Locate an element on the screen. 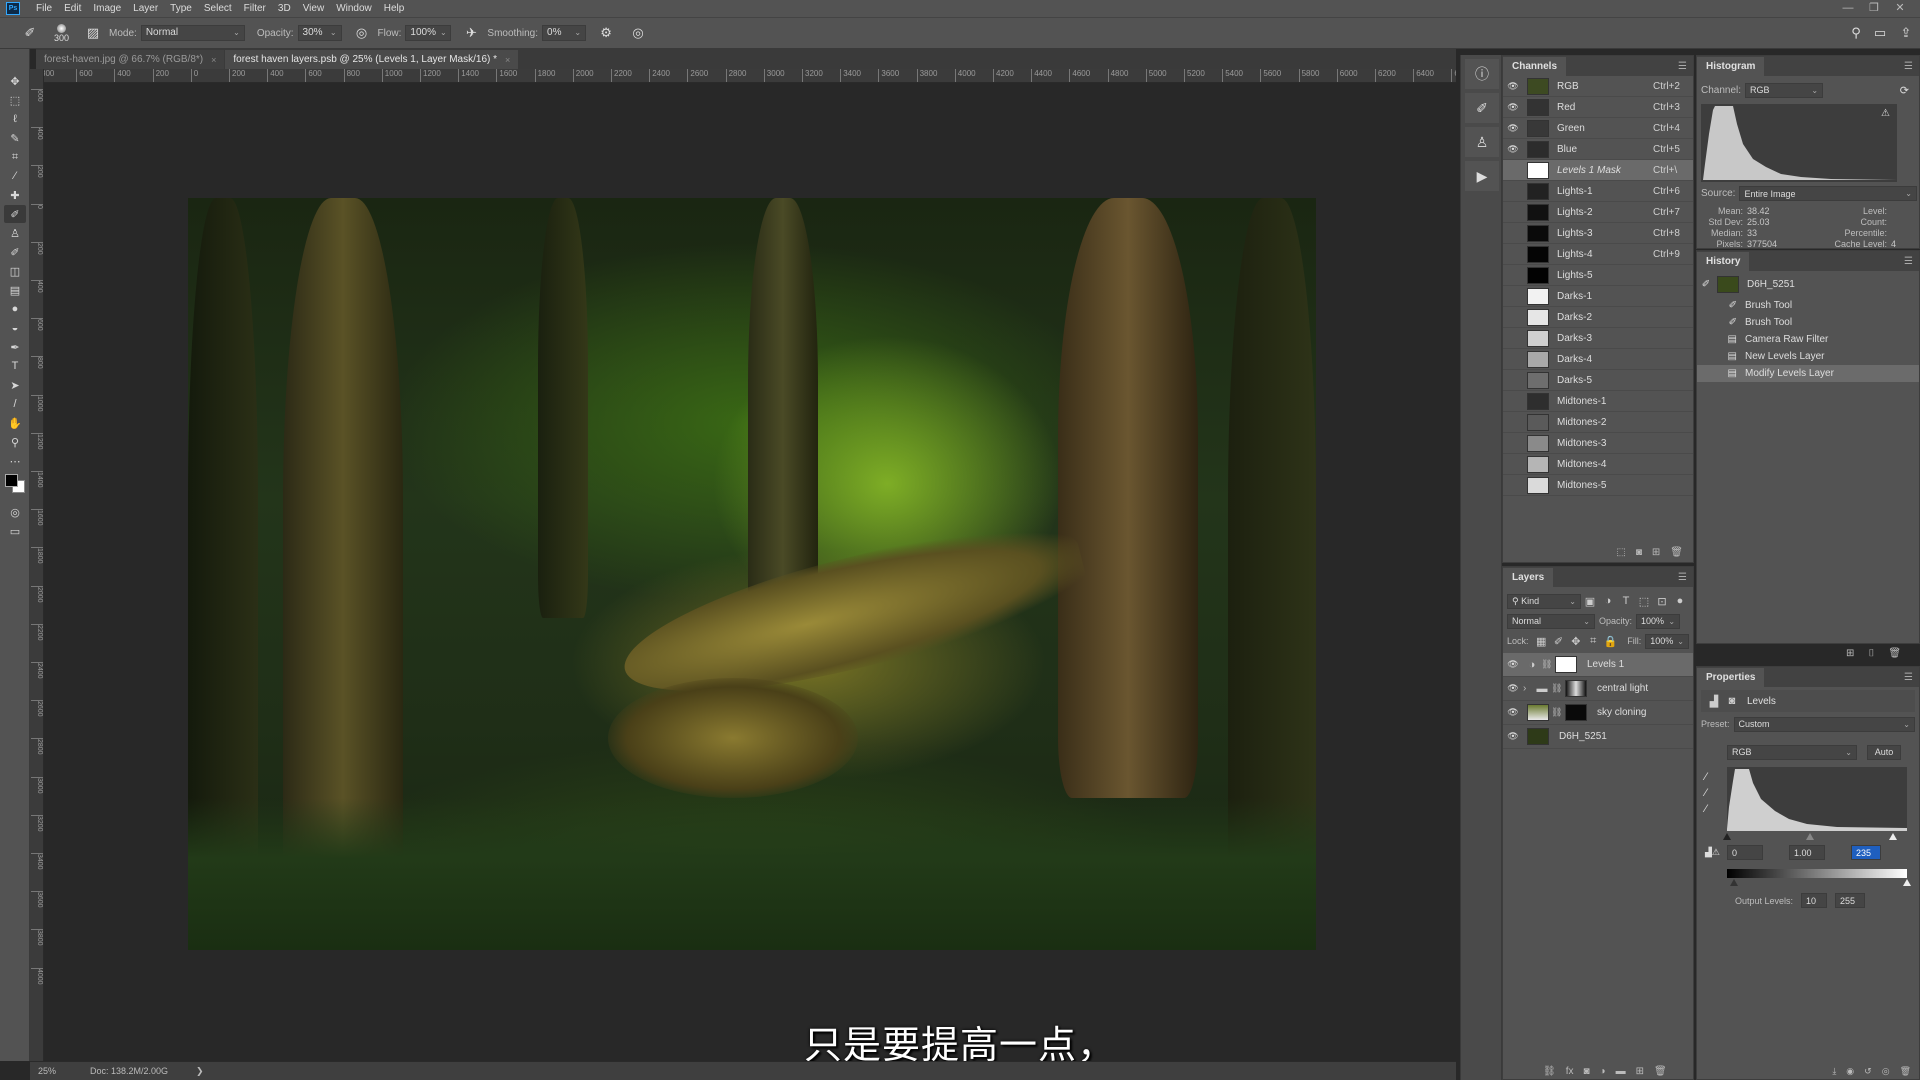  menu-view: View is located at coordinates (314, 8).